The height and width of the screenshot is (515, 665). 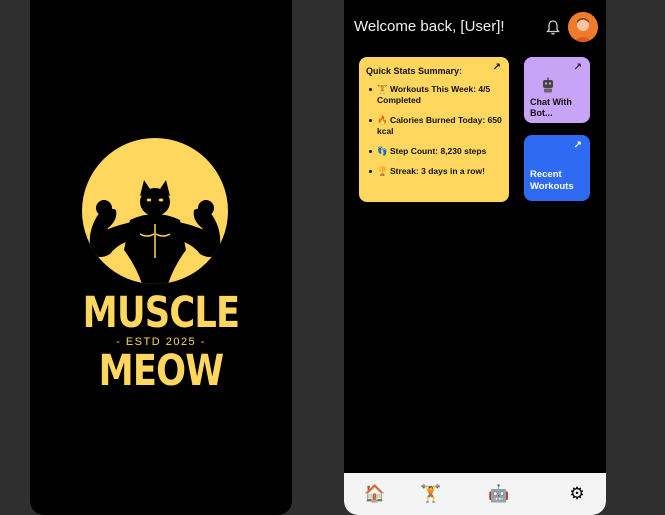 What do you see at coordinates (161, 371) in the screenshot?
I see `logo-title-bottom: MEOW` at bounding box center [161, 371].